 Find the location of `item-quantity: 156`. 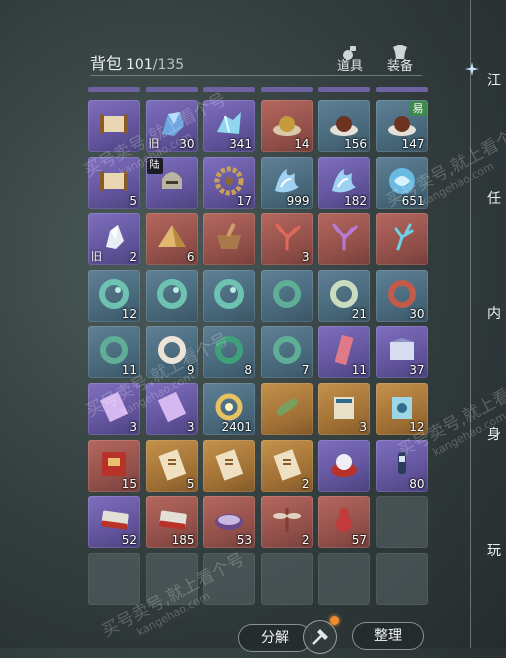

item-quantity: 156 is located at coordinates (355, 144).